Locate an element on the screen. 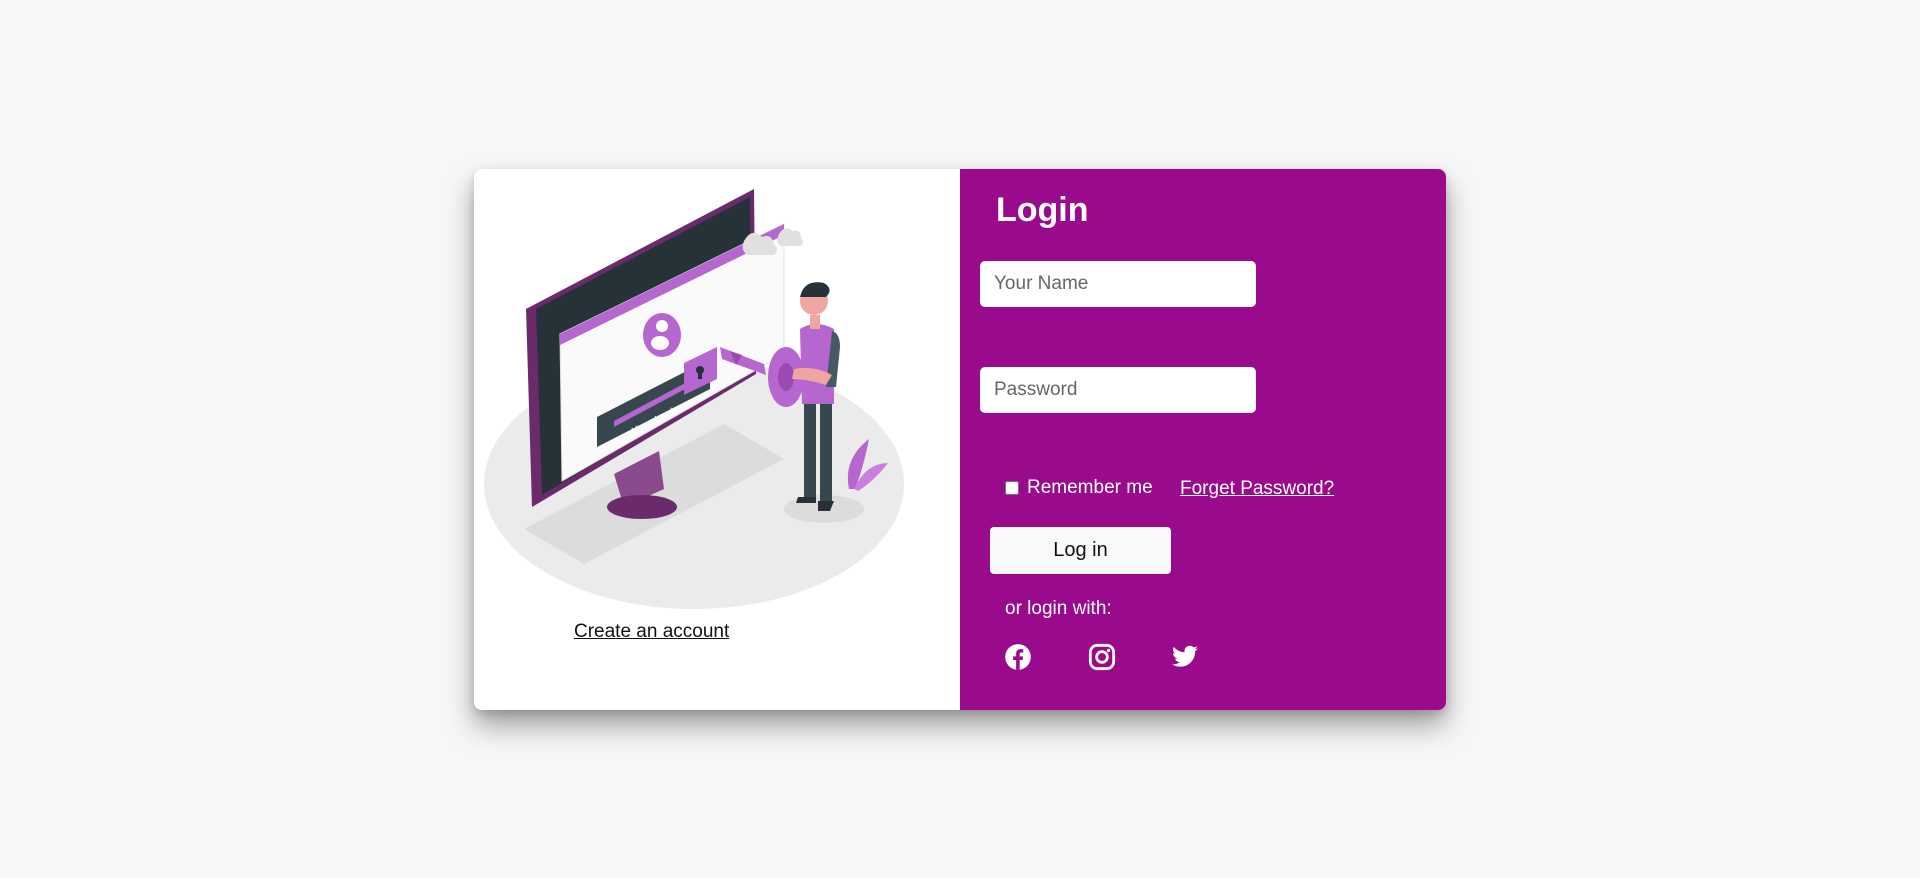  login-button: Log in is located at coordinates (1080, 550).